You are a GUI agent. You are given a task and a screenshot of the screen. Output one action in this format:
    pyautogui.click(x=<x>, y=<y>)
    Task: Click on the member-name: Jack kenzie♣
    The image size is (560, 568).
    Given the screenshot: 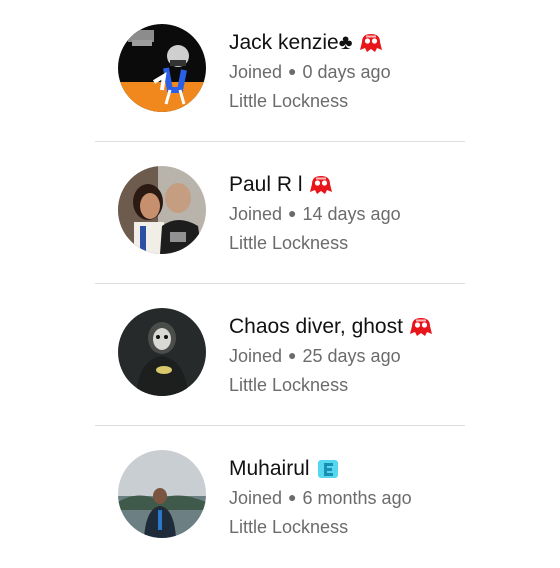 What is the action you would take?
    pyautogui.click(x=291, y=43)
    